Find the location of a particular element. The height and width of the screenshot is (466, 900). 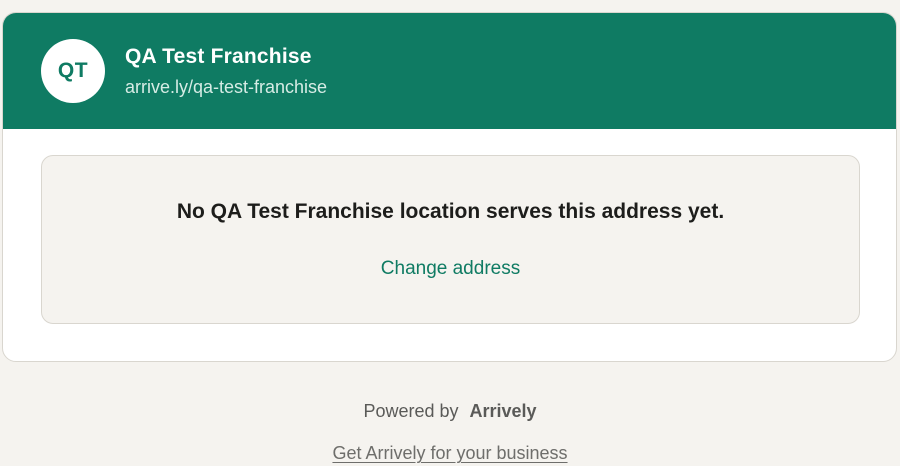

store-avatar: QT is located at coordinates (73, 71).